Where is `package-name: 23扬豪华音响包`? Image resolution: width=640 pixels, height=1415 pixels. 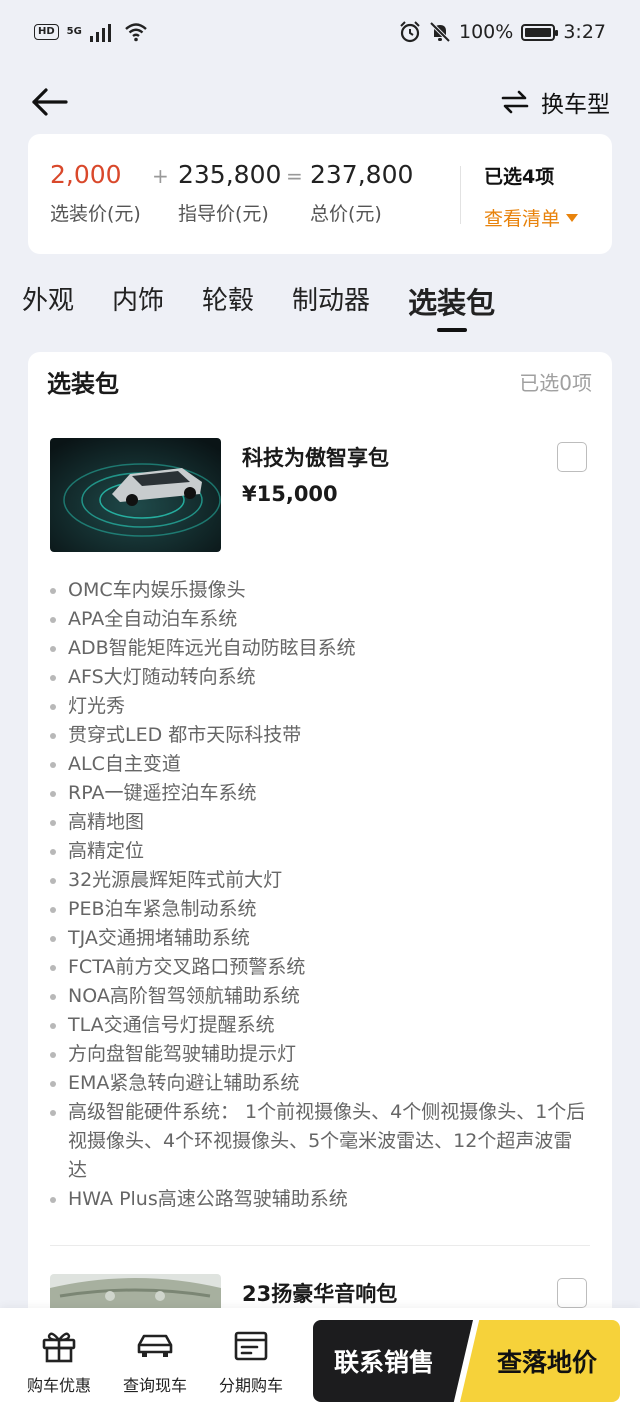
package-name: 23扬豪华音响包 is located at coordinates (320, 1294).